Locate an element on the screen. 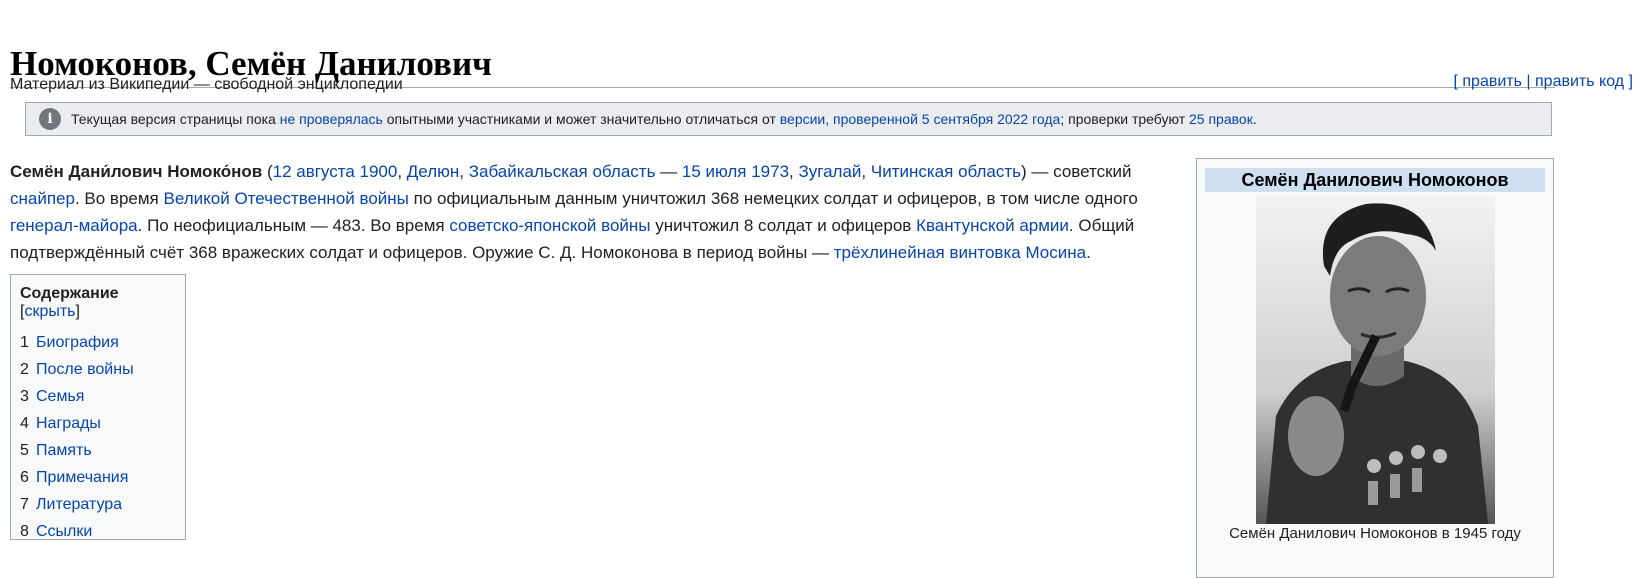 The height and width of the screenshot is (578, 1643). toc-item: 7 Литература is located at coordinates (98, 504).